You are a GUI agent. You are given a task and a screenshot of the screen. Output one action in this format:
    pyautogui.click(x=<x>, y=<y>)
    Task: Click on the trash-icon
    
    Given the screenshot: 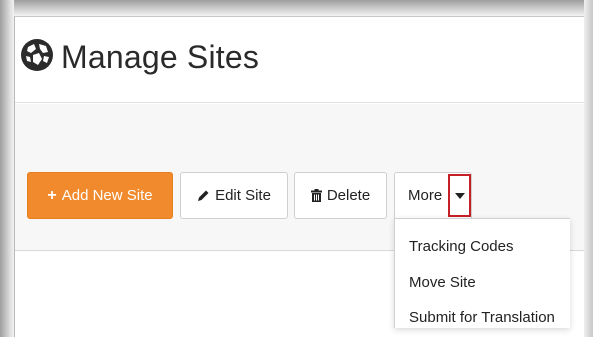 What is the action you would take?
    pyautogui.click(x=316, y=195)
    